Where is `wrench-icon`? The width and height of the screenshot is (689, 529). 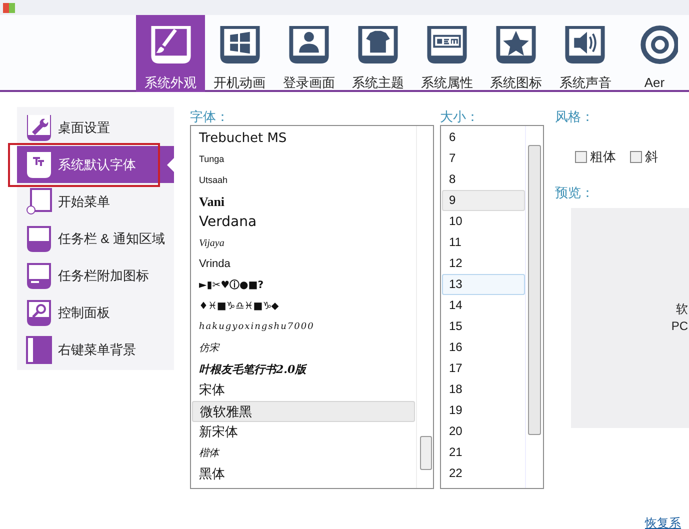
wrench-icon is located at coordinates (39, 128).